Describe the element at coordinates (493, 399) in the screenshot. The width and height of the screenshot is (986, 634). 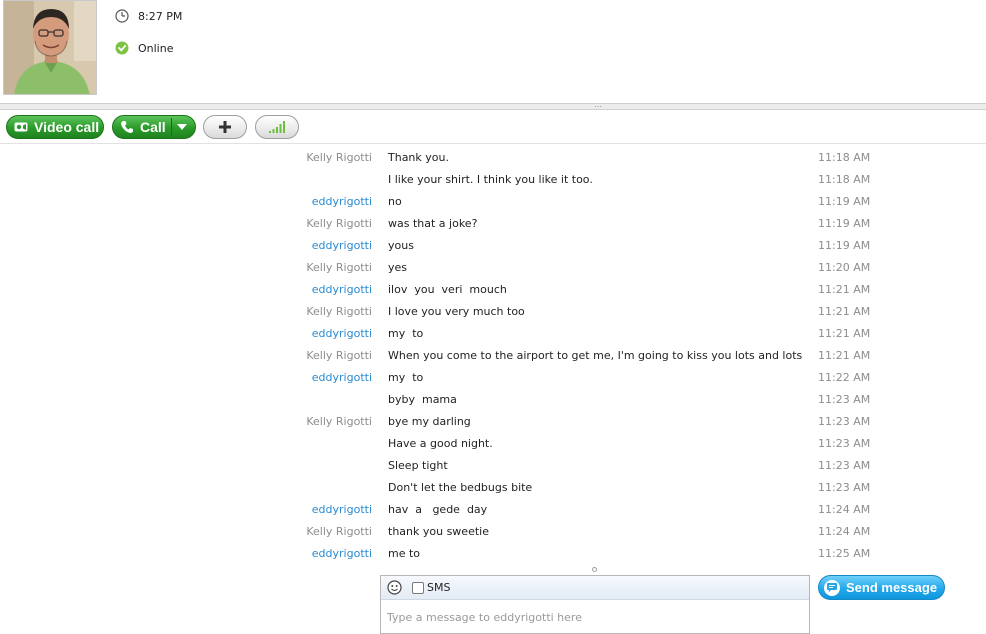
I see `message-row: byby mama 11:23 AM` at that location.